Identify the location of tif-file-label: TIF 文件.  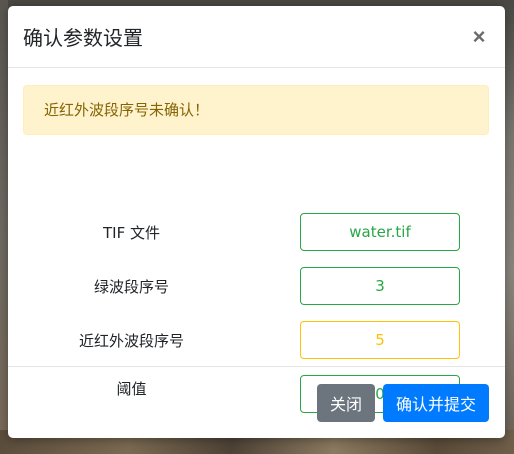
(131, 233).